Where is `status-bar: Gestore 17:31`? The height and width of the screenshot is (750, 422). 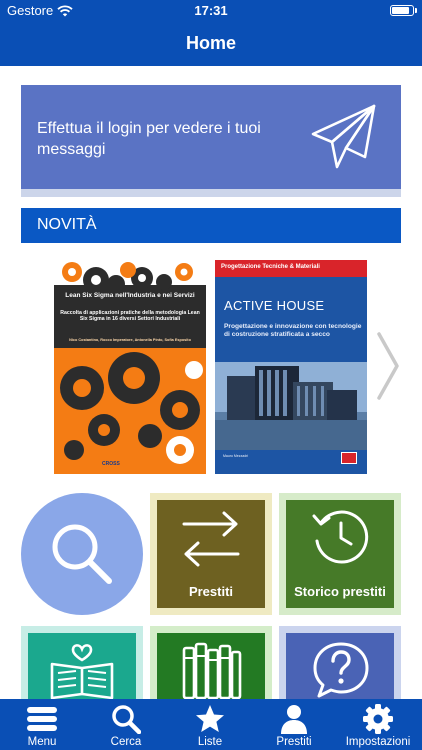
status-bar: Gestore 17:31 is located at coordinates (211, 11).